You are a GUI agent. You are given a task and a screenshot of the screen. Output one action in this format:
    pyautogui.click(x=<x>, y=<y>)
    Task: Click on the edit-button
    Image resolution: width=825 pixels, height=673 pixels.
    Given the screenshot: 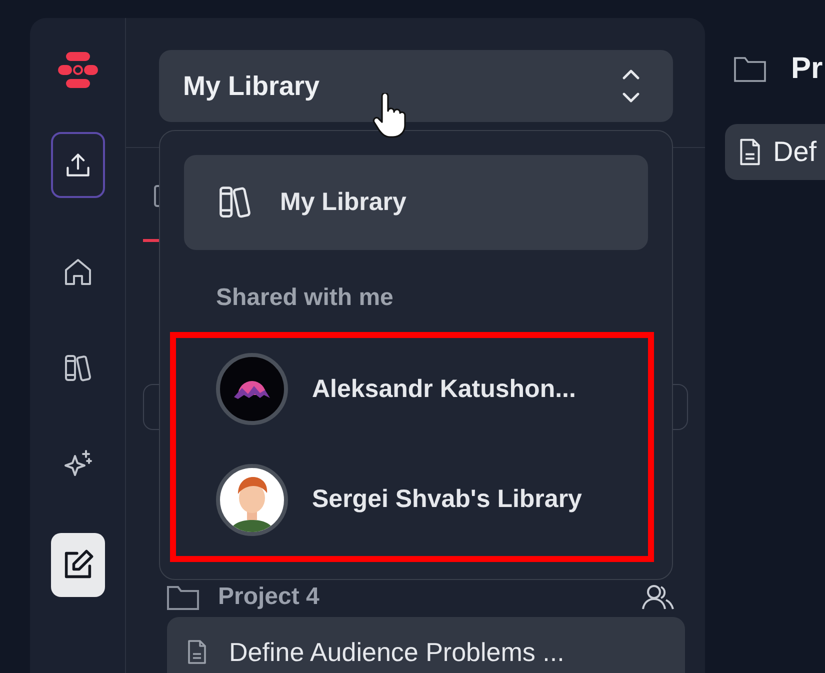 What is the action you would take?
    pyautogui.click(x=77, y=565)
    